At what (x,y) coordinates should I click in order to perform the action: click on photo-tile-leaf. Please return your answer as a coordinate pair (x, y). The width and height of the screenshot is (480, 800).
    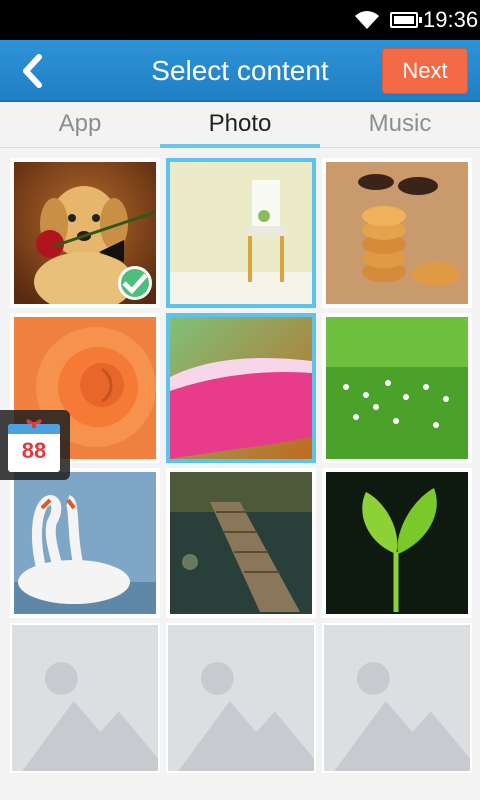
    Looking at the image, I should click on (397, 543).